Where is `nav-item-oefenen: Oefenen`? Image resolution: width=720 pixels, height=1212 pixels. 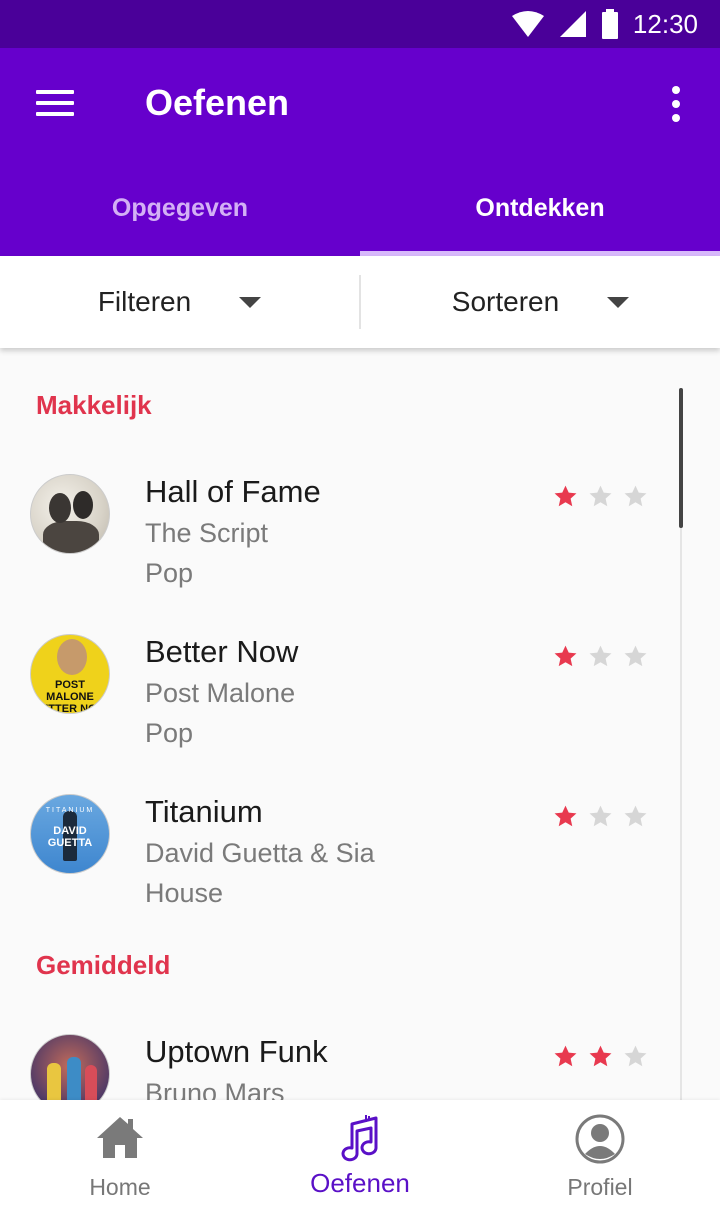 nav-item-oefenen: Oefenen is located at coordinates (360, 1156).